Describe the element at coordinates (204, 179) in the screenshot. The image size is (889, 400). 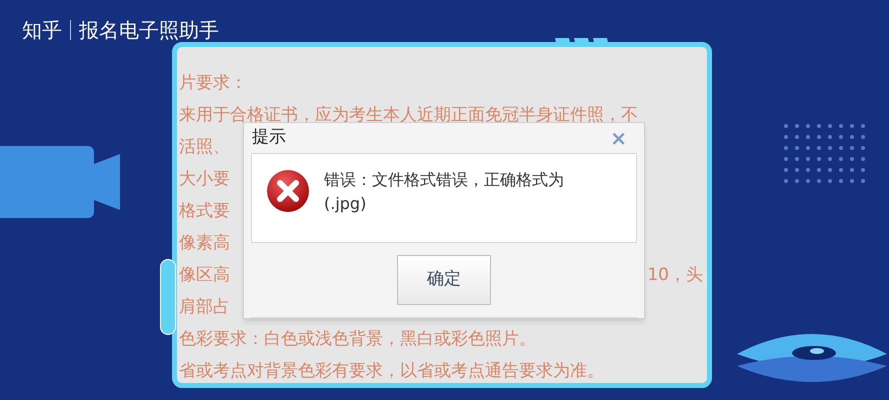
I see `requirement-text: 大小要` at that location.